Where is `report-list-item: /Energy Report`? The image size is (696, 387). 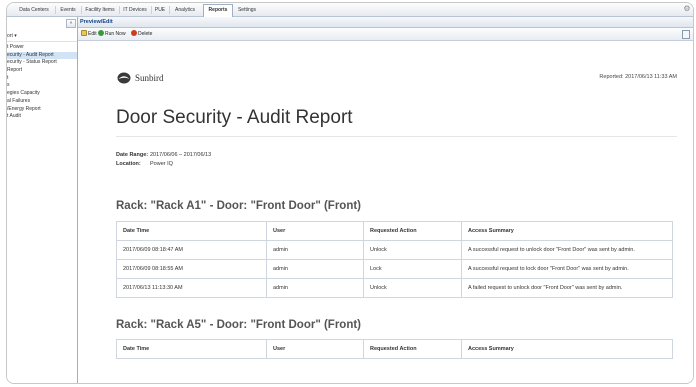 report-list-item: /Energy Report is located at coordinates (42, 110).